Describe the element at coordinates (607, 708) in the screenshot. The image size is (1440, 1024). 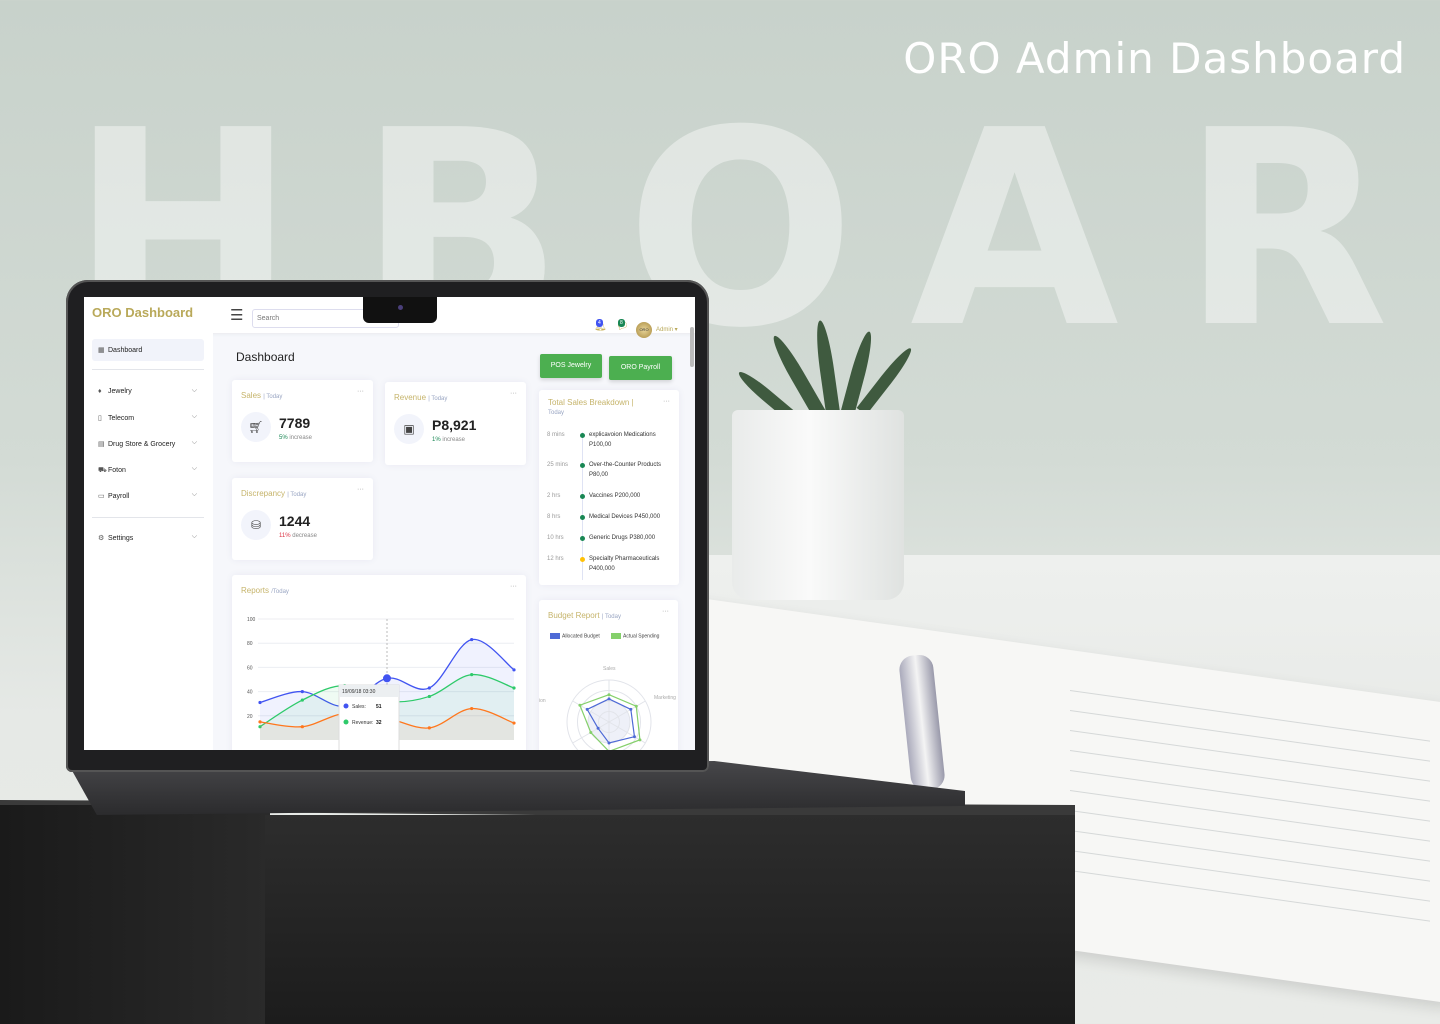
I see `budget-radar-chart: Sales Marketing Administration` at that location.